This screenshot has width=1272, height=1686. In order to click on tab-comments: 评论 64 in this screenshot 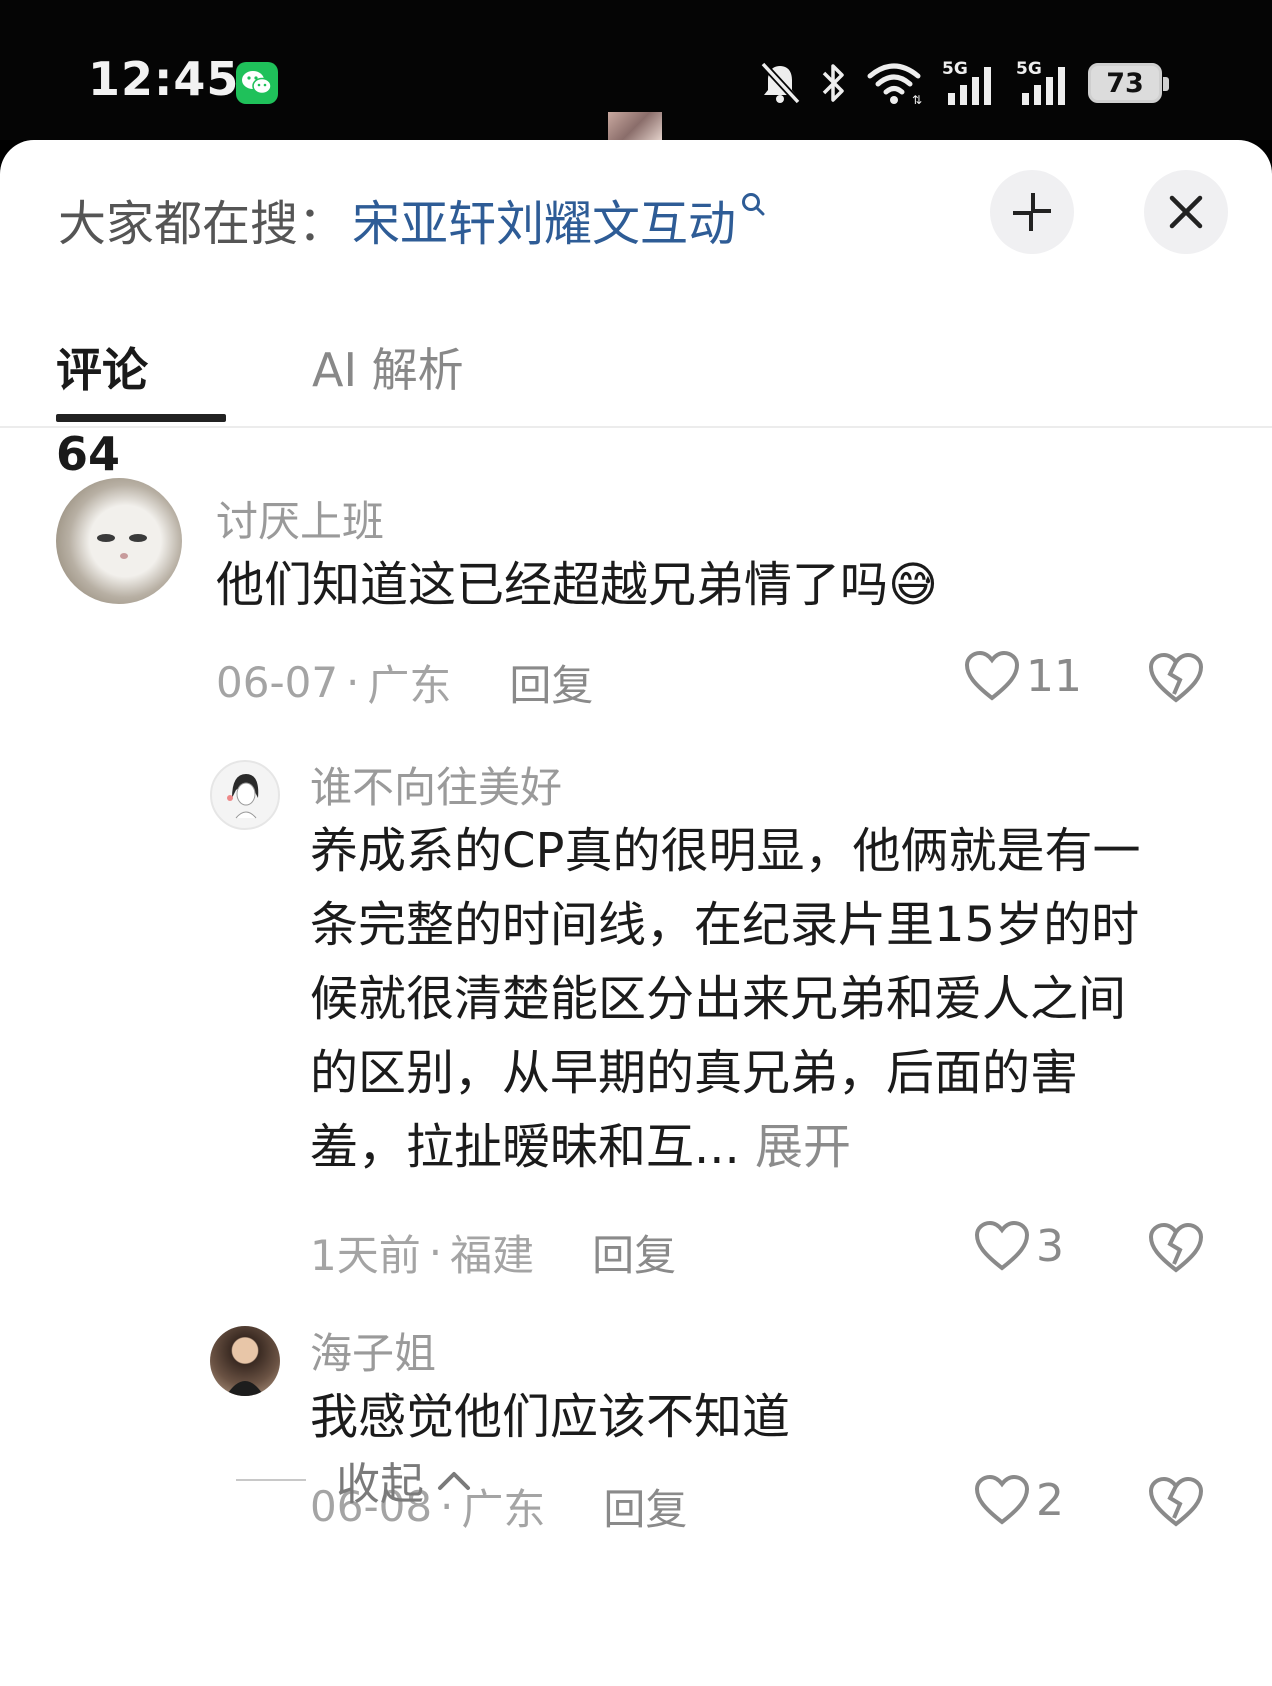, I will do `click(141, 404)`.